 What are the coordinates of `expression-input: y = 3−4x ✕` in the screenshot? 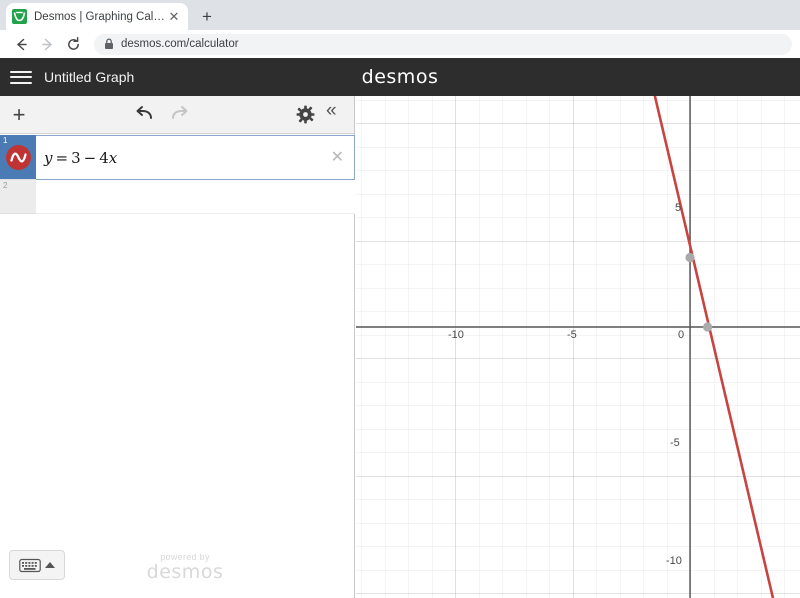 It's located at (195, 157).